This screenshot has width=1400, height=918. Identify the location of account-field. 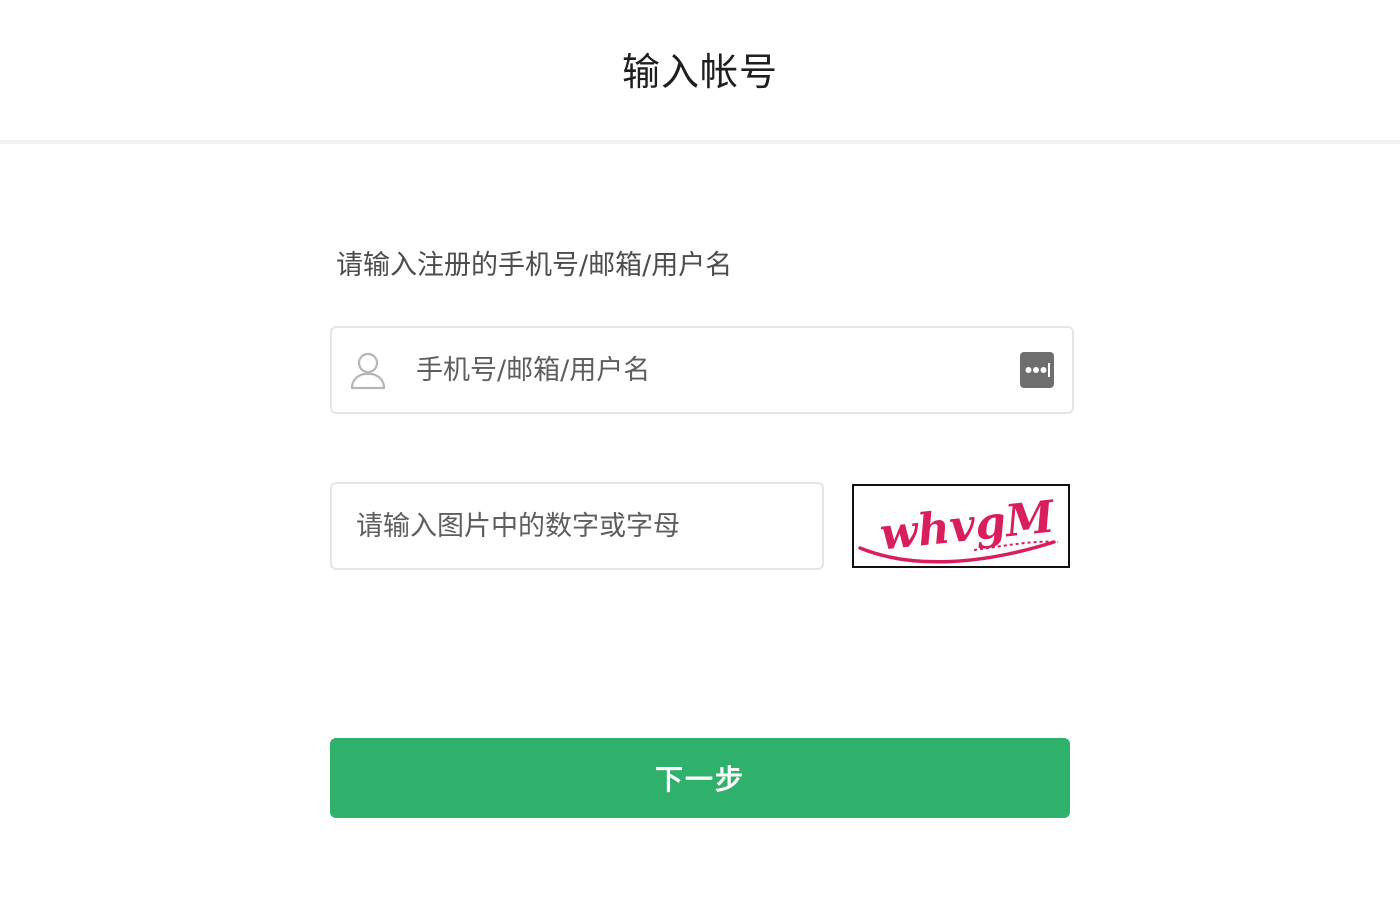
(702, 370).